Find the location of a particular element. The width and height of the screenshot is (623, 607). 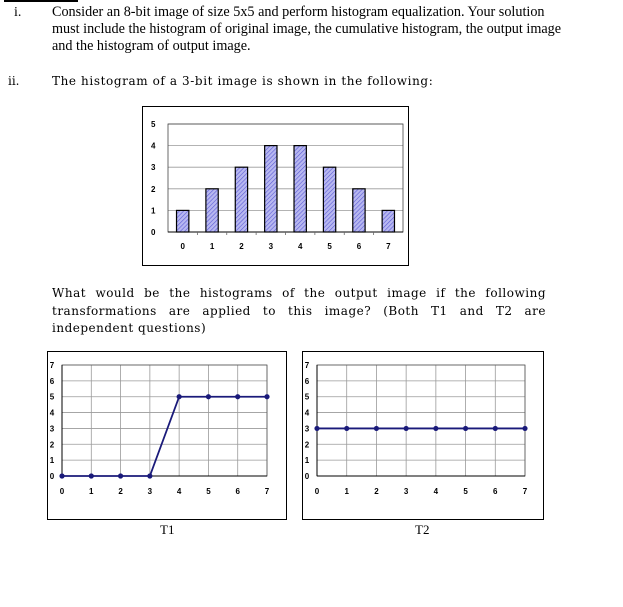

paragraph-line-3: independent questions) is located at coordinates (129, 328).